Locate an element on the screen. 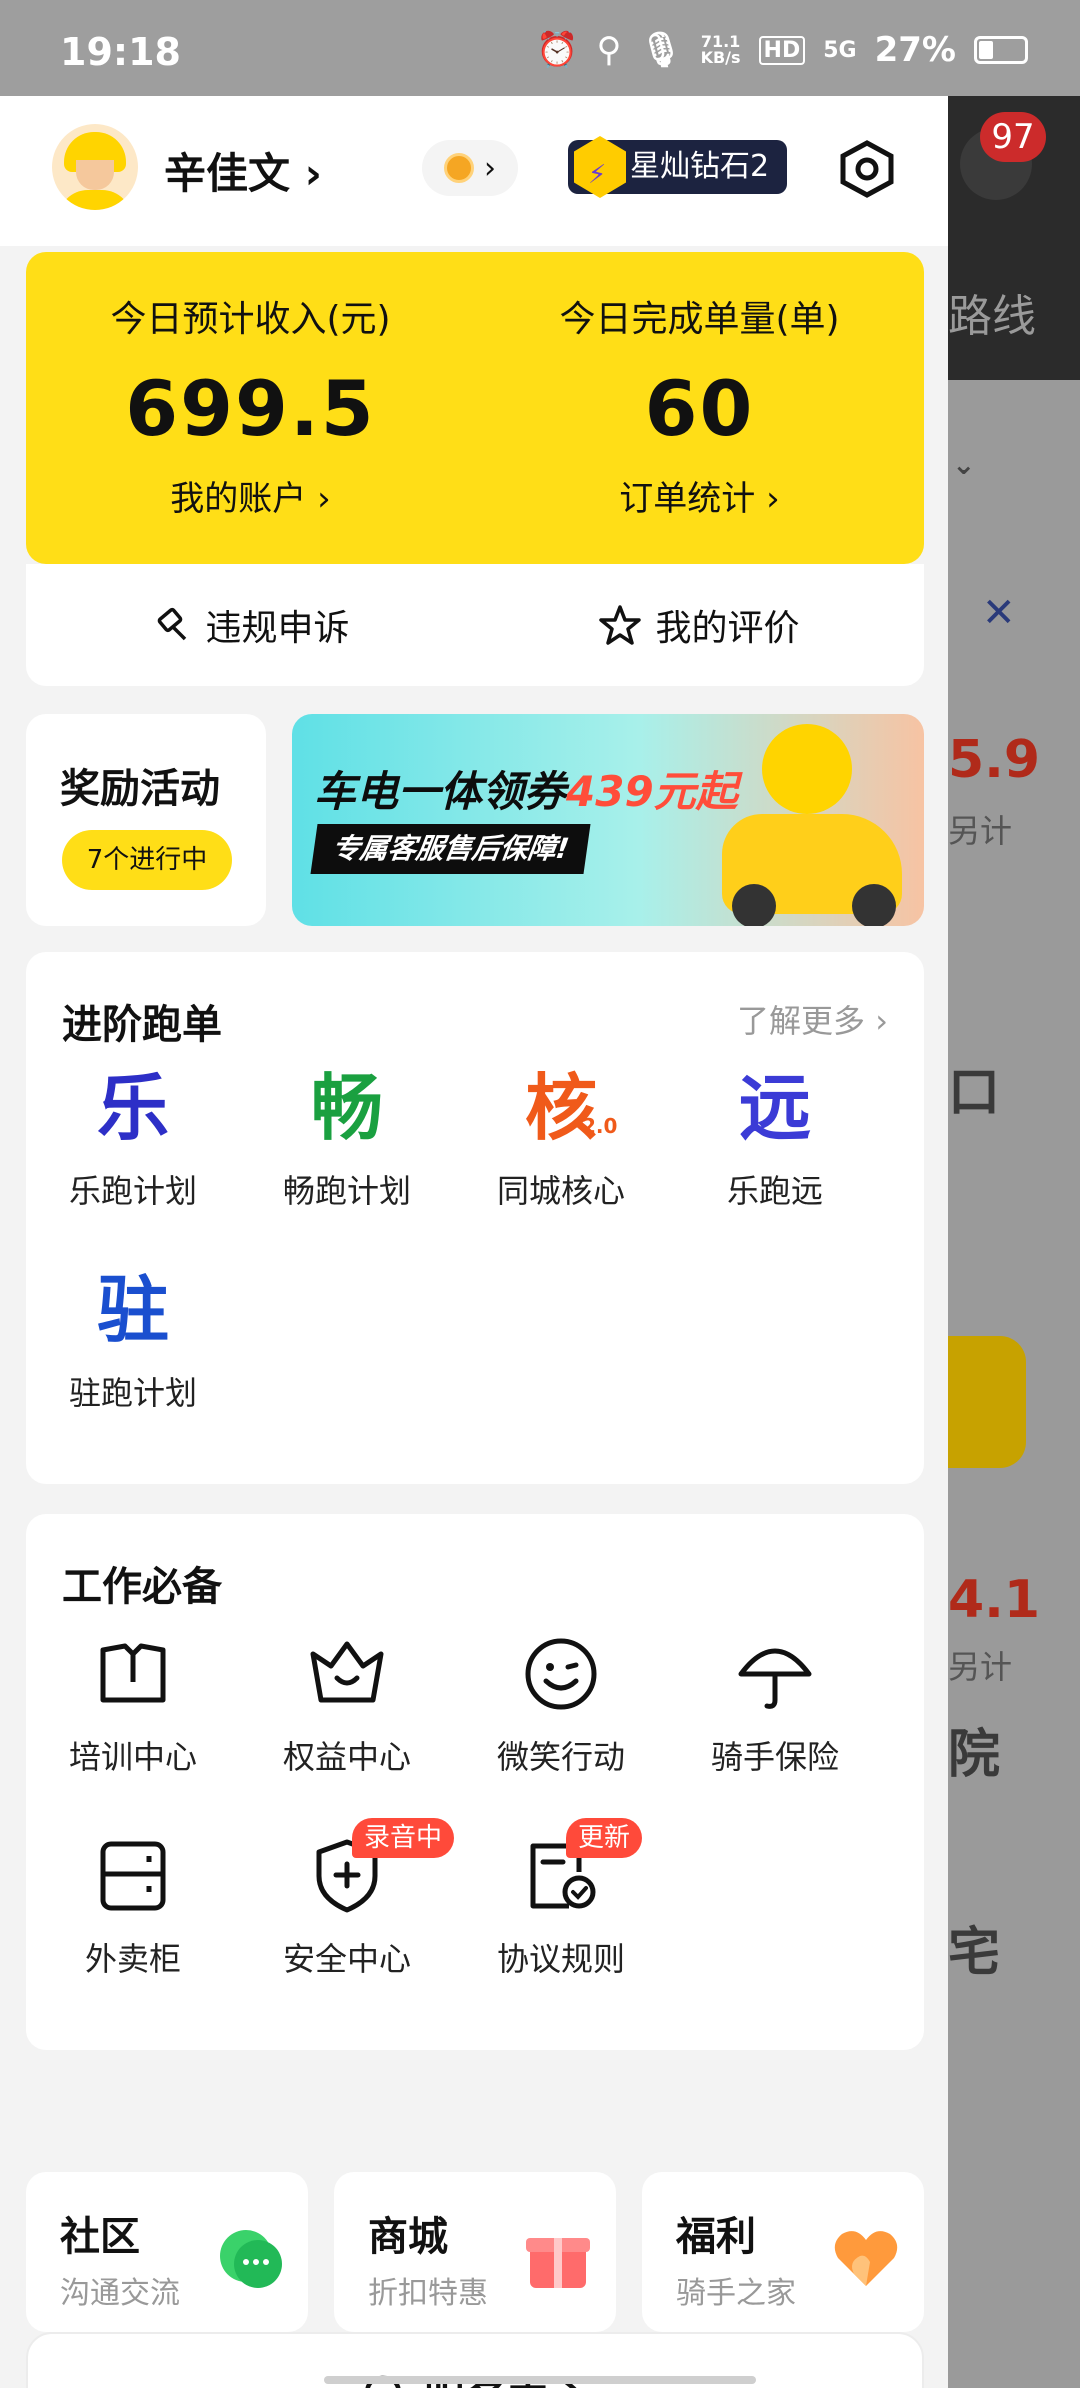 This screenshot has height=2388, width=1080. income-label: 今日预计收入(元) is located at coordinates (250, 319).